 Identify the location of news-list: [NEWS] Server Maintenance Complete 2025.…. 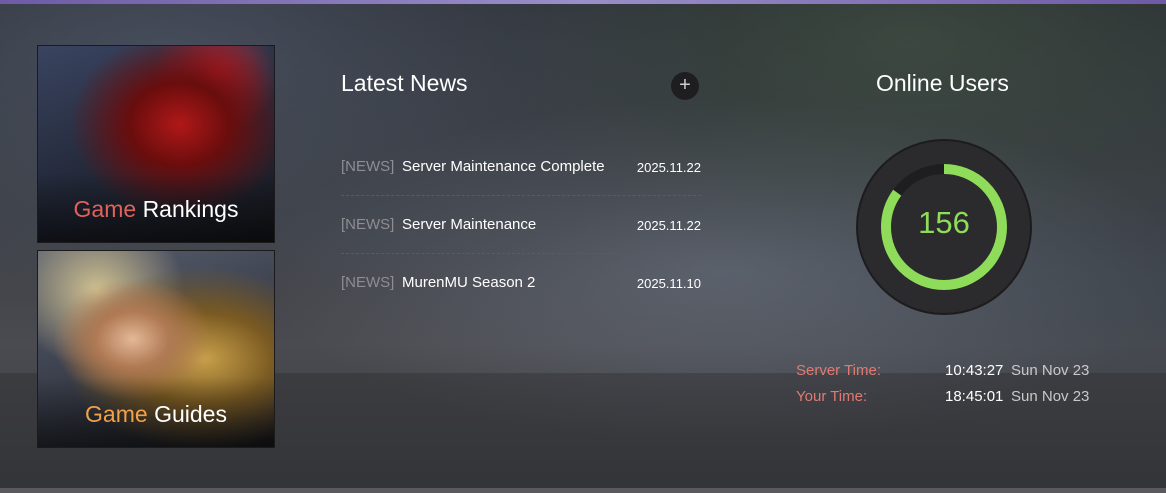
(521, 224).